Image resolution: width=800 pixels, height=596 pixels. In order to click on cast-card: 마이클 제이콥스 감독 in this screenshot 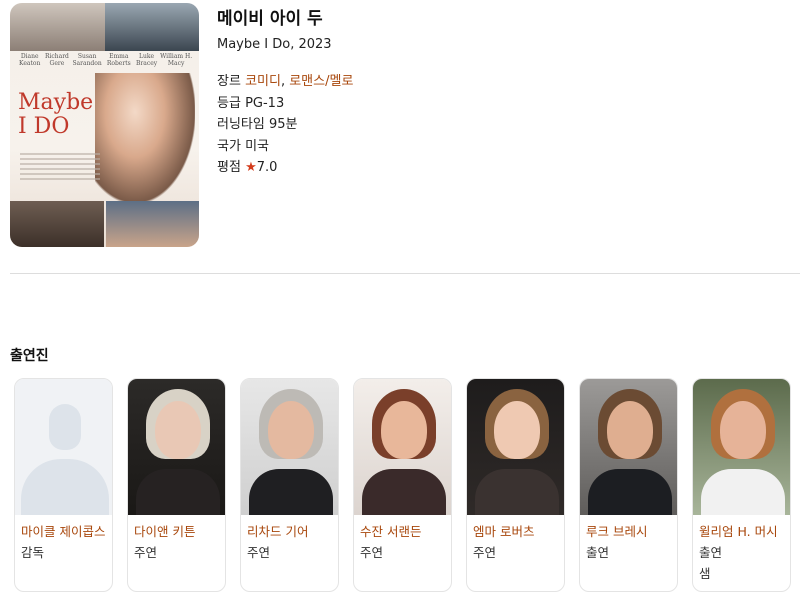, I will do `click(63, 485)`.